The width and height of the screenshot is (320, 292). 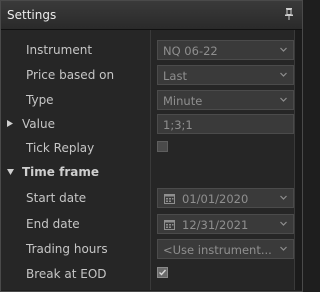 What do you see at coordinates (10, 123) in the screenshot?
I see `triangle-right-icon` at bounding box center [10, 123].